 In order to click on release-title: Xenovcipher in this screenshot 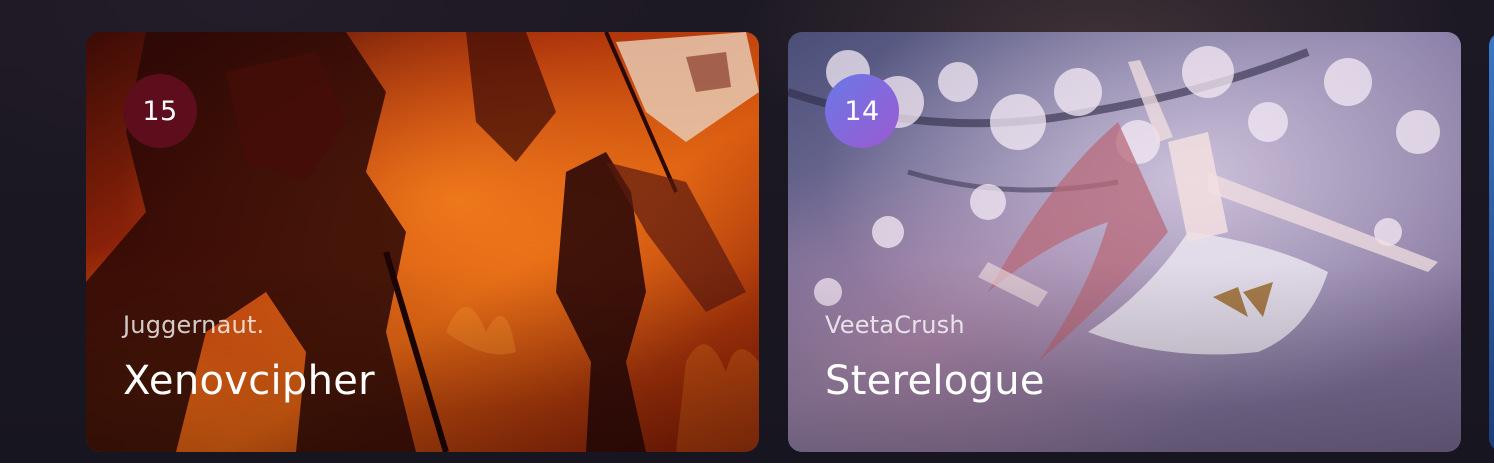, I will do `click(249, 381)`.